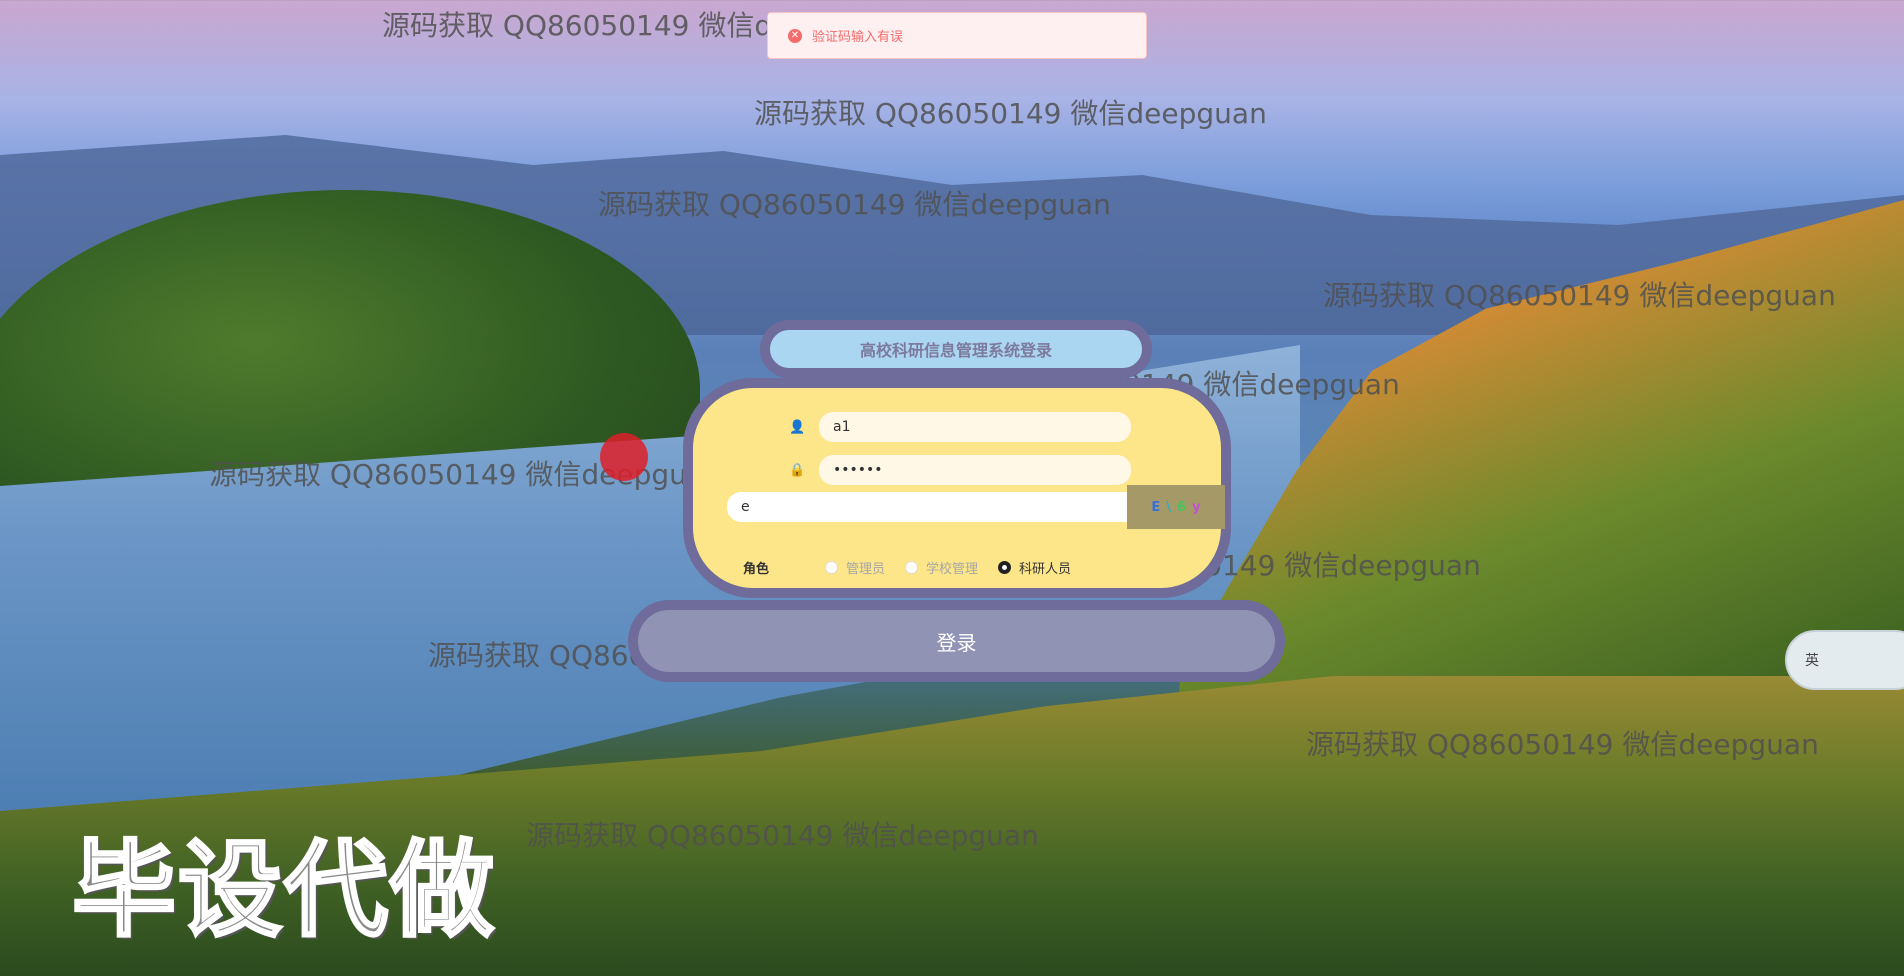  I want to click on login-form: 👤 🔒 E \ 6 y 角色 管理员 学校管理 科研人员, so click(957, 488).